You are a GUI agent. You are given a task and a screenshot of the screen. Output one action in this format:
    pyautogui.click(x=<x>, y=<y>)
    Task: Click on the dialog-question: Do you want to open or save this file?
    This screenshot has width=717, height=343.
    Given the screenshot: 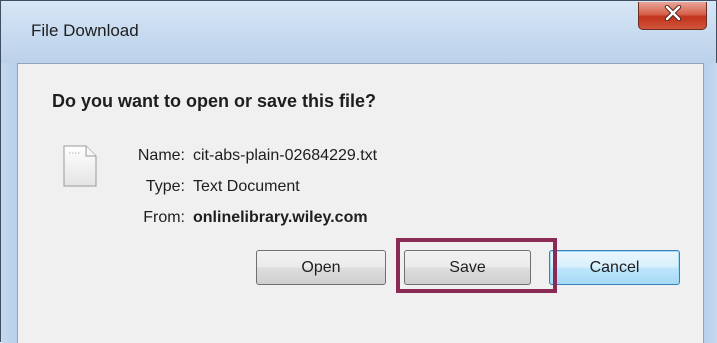 What is the action you would take?
    pyautogui.click(x=214, y=101)
    